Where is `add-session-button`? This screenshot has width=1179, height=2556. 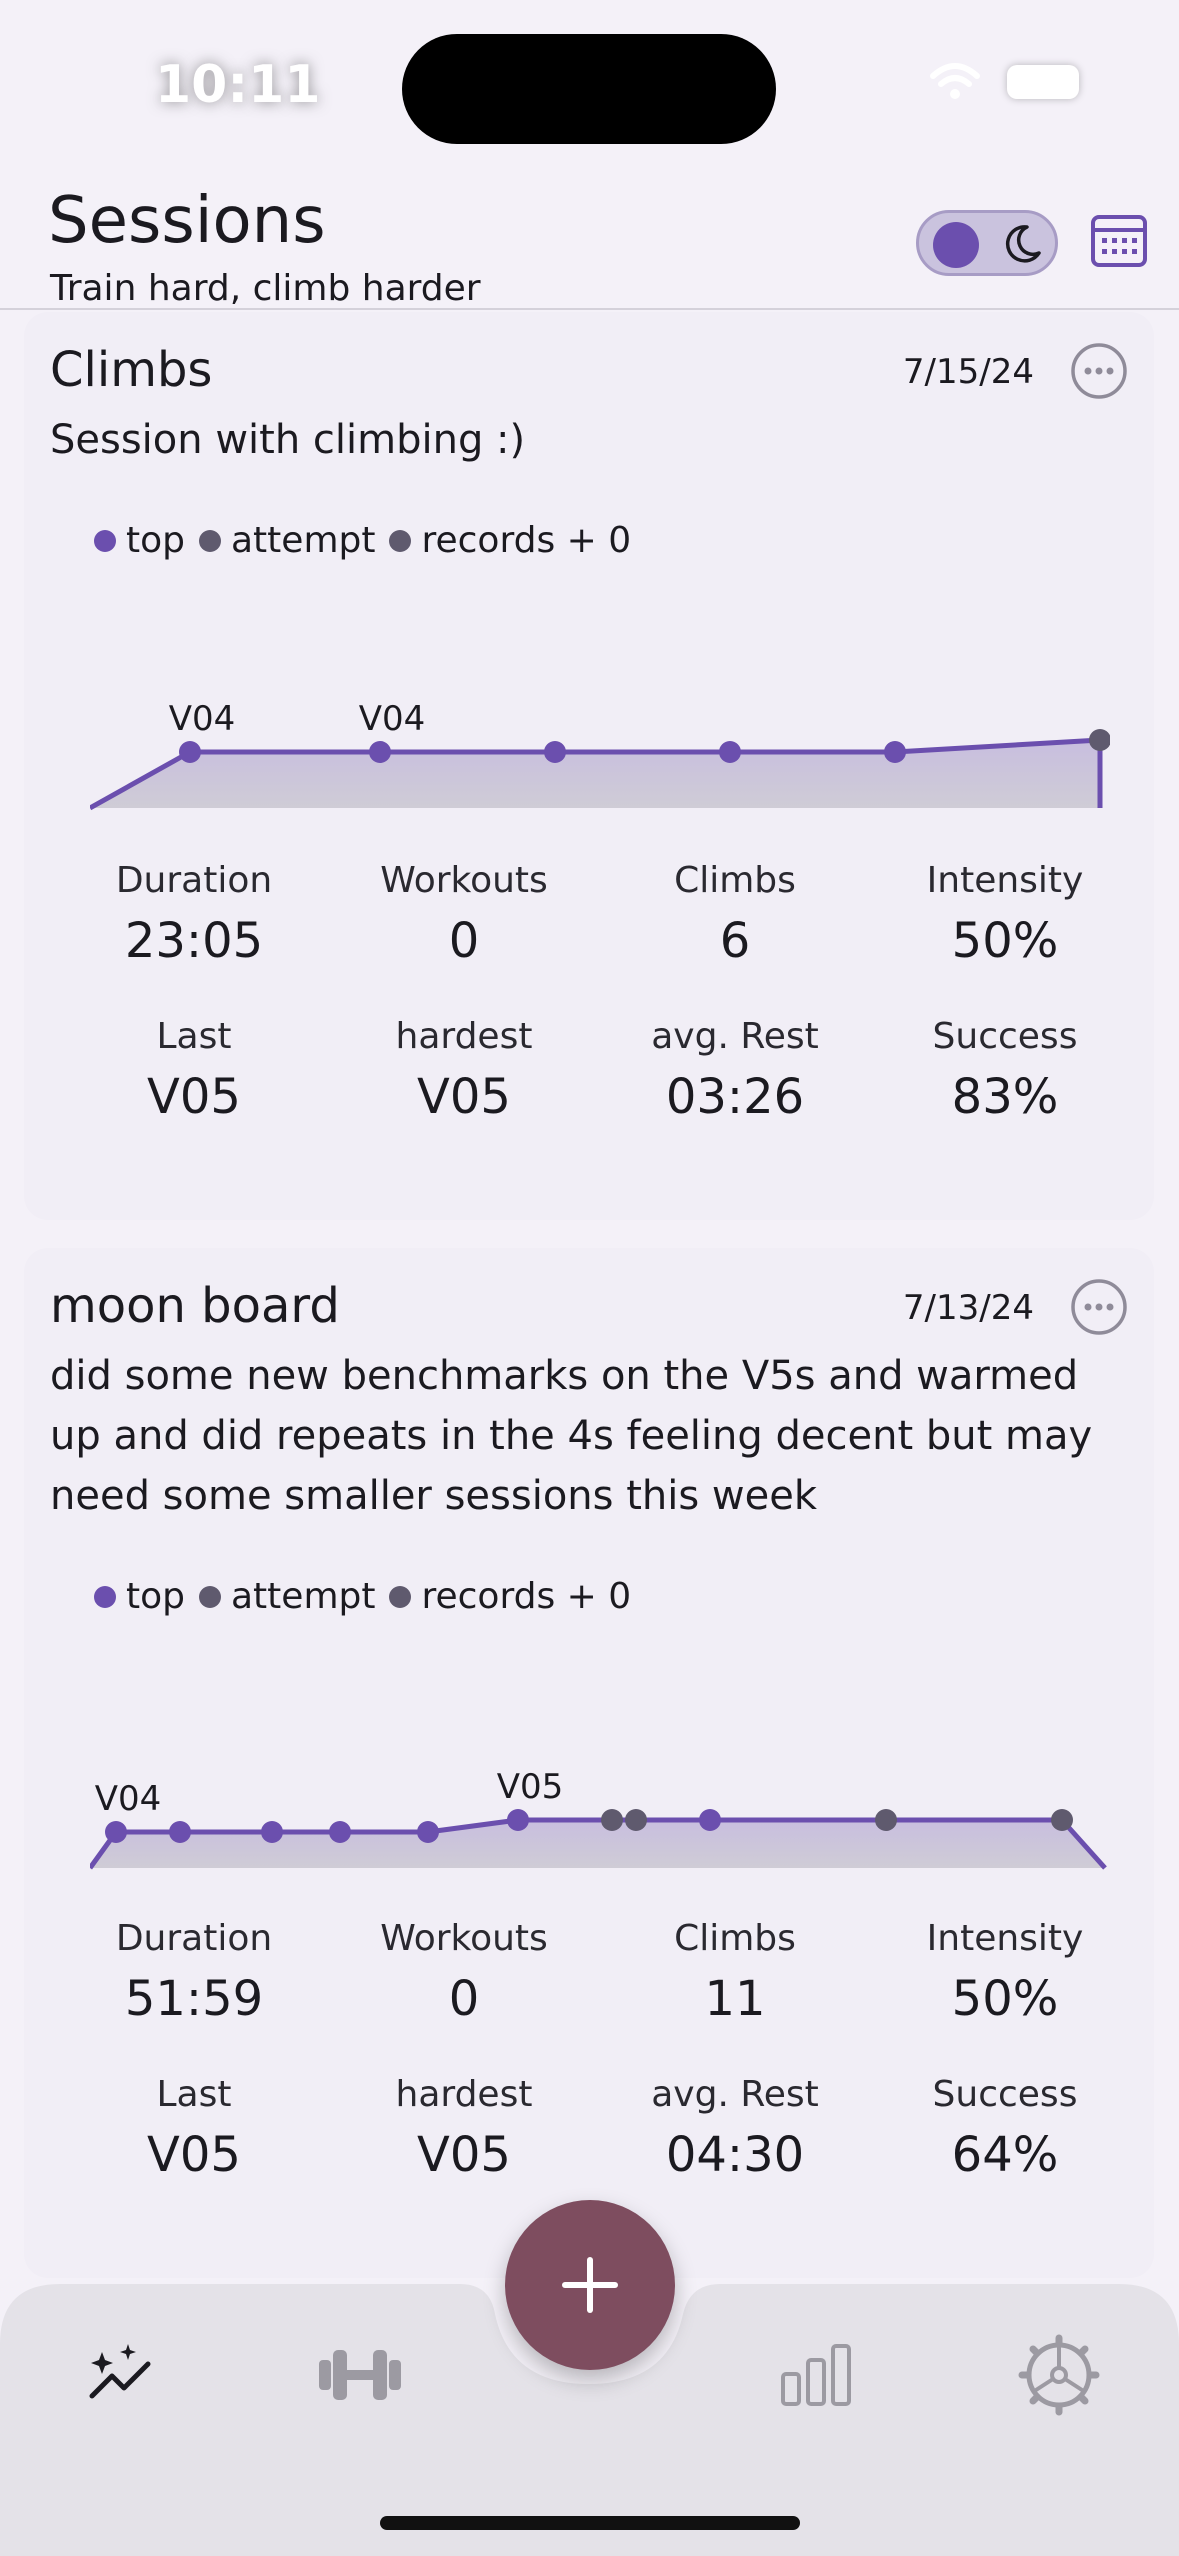 add-session-button is located at coordinates (590, 2285).